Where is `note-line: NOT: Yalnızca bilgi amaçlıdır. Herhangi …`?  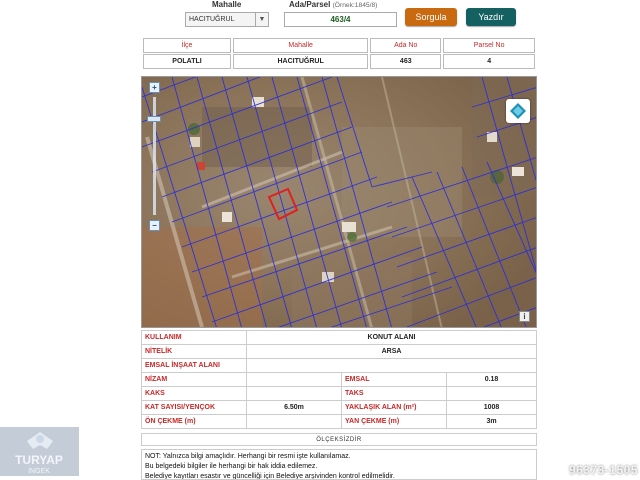 note-line: NOT: Yalnızca bilgi amaçlıdır. Herhangi … is located at coordinates (248, 456).